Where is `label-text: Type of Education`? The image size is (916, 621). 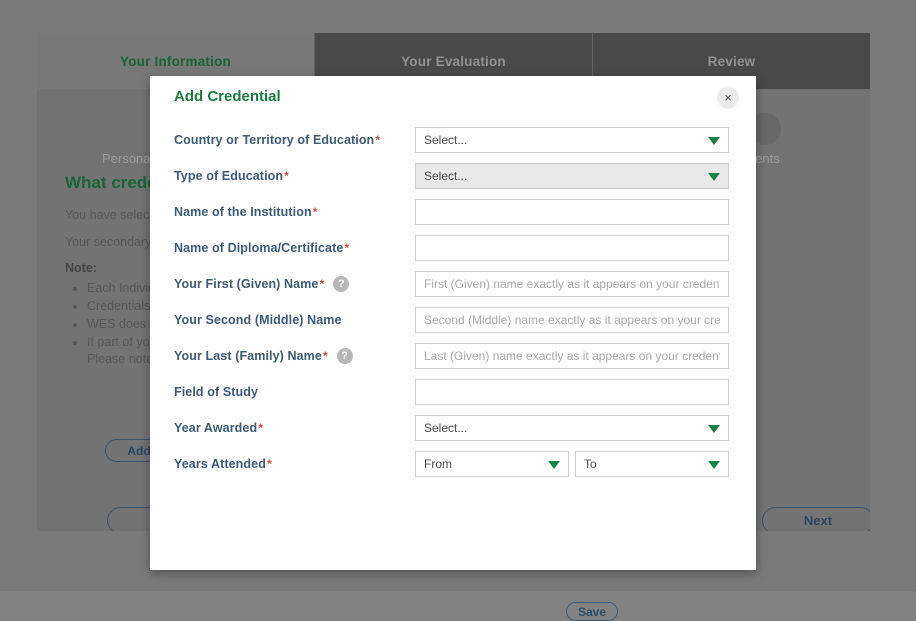 label-text: Type of Education is located at coordinates (229, 176).